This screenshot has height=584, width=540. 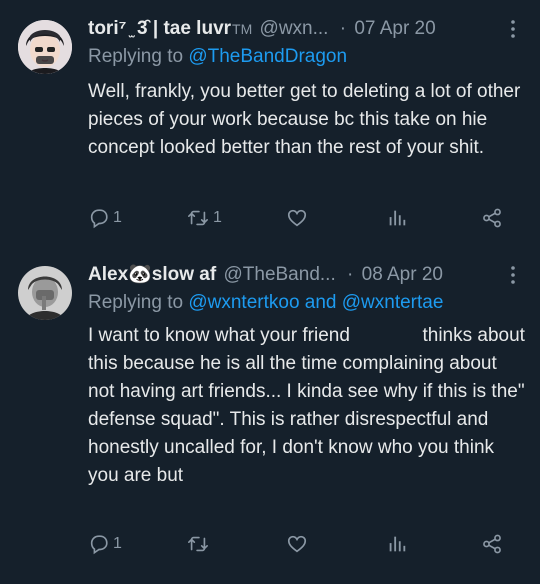 I want to click on redacted-name, so click(x=386, y=335).